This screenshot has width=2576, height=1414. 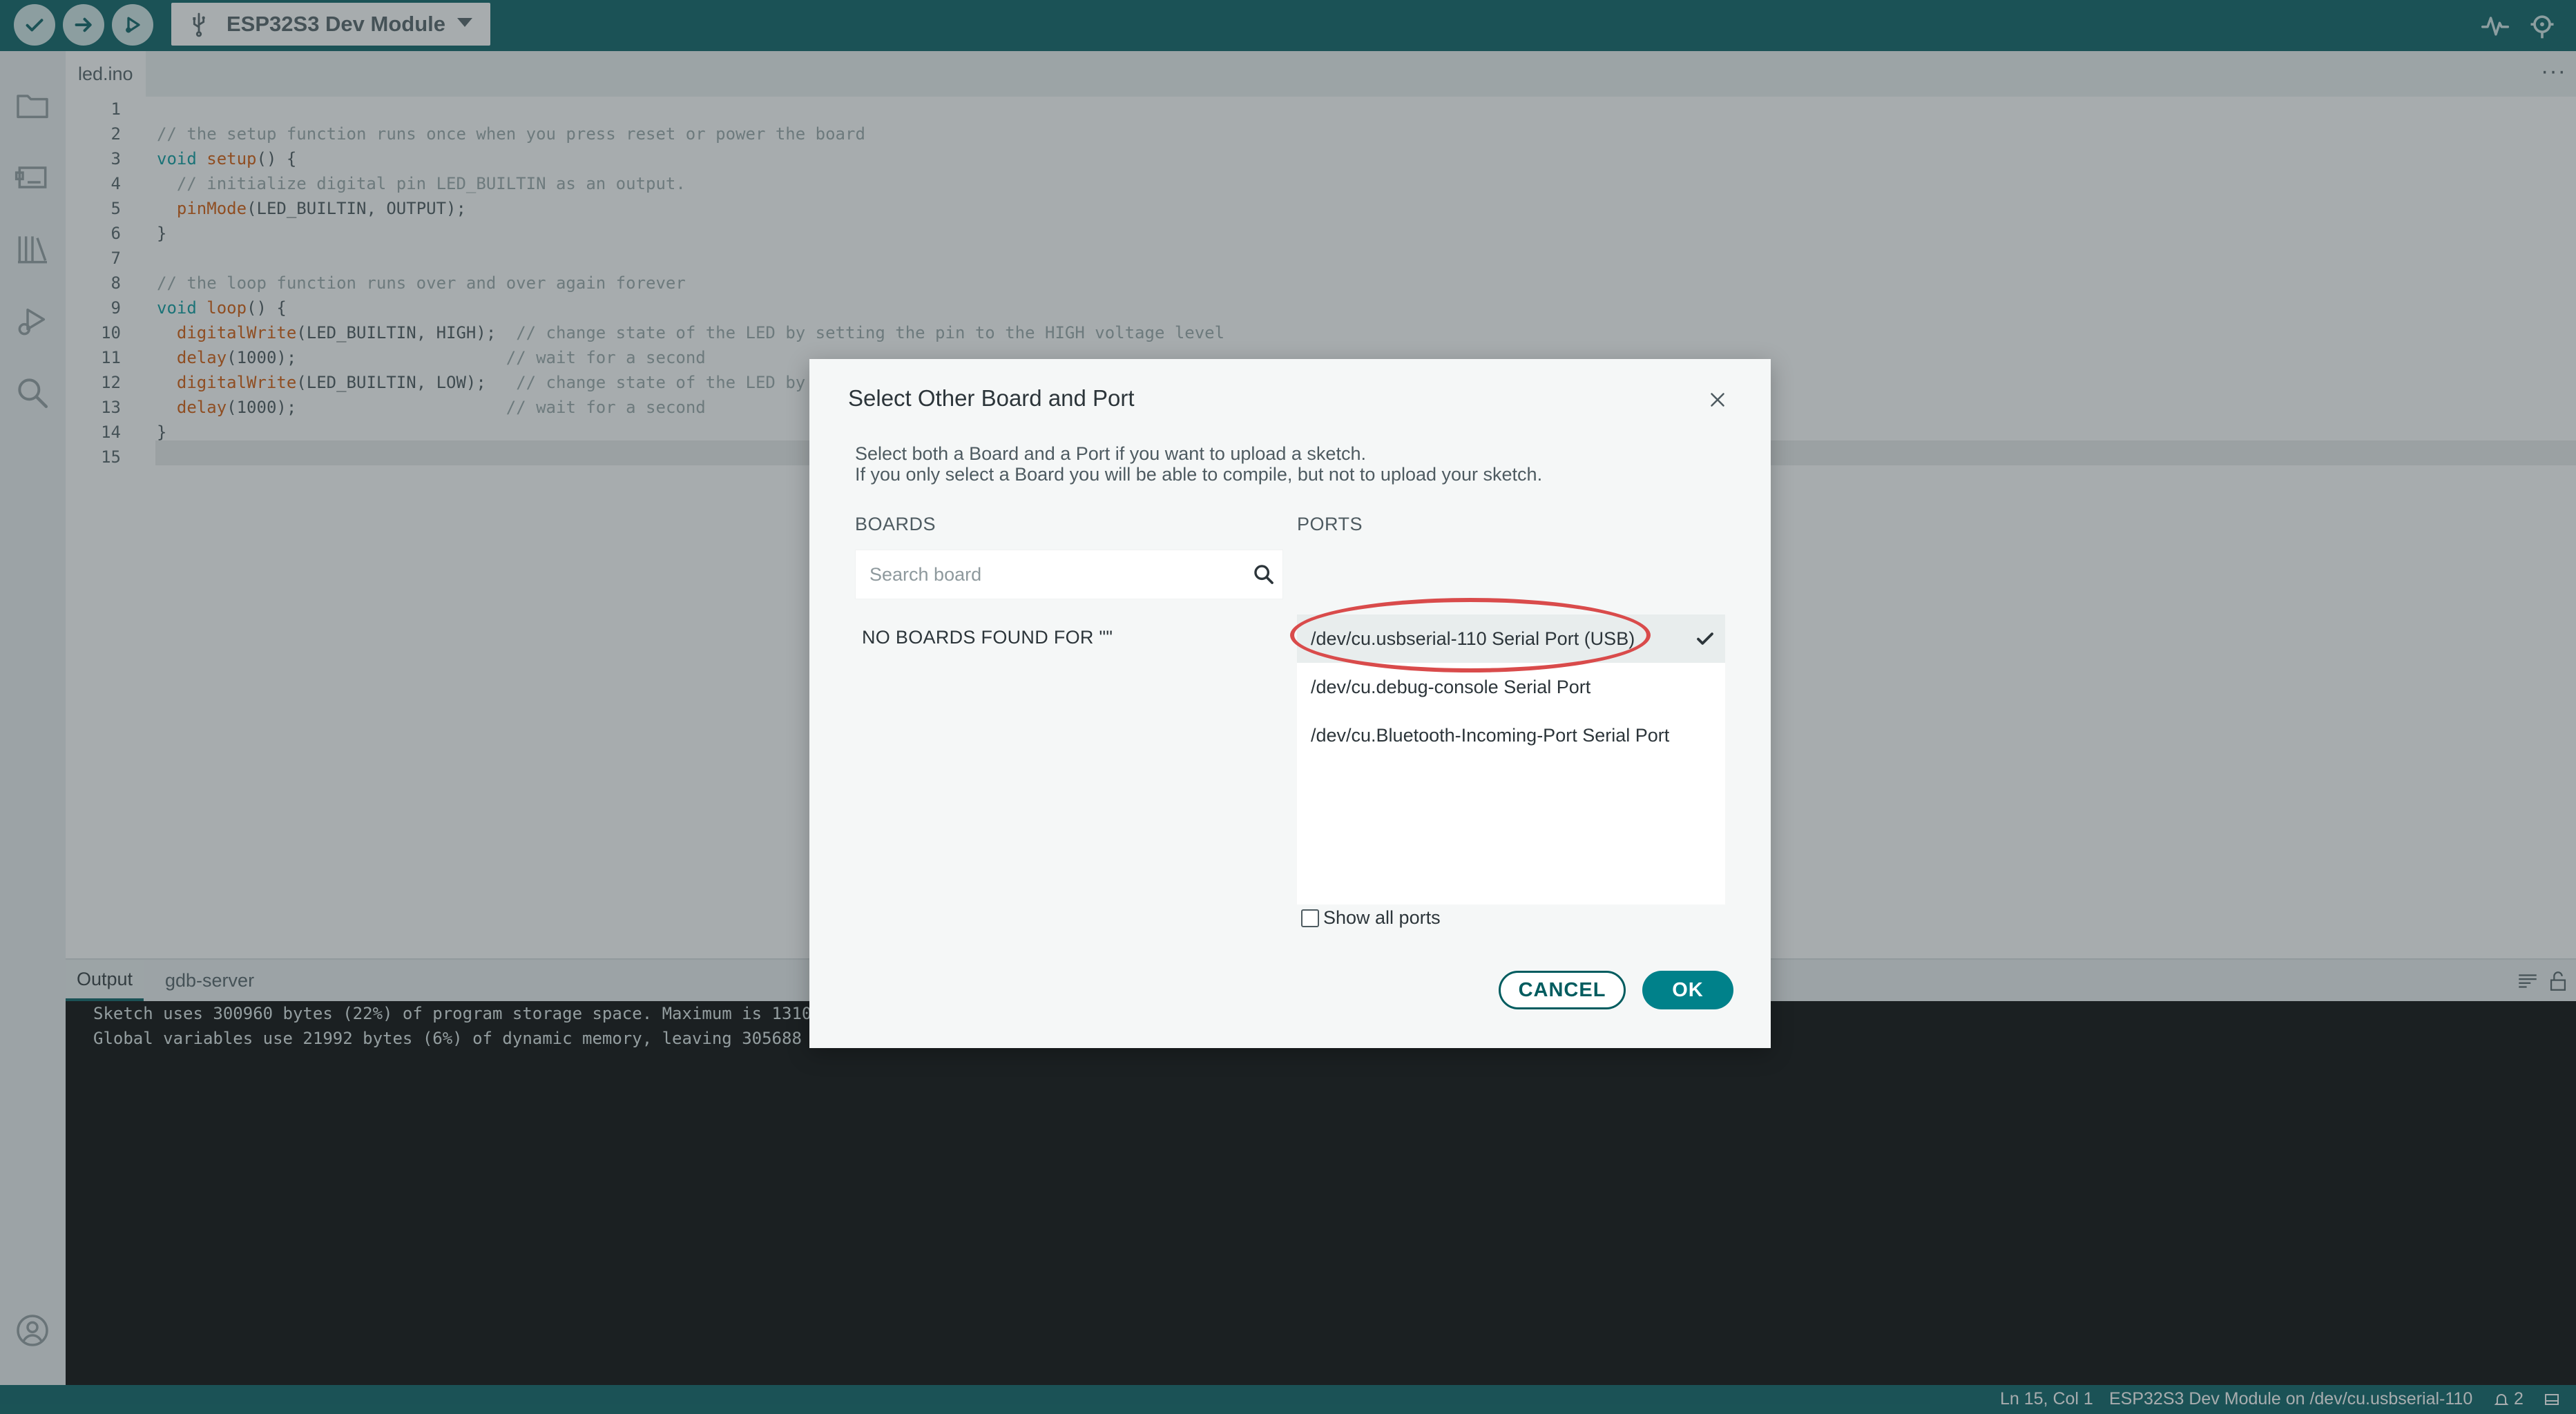 I want to click on no-boards-message: NO BOARDS FOUND FOR "", so click(x=987, y=637).